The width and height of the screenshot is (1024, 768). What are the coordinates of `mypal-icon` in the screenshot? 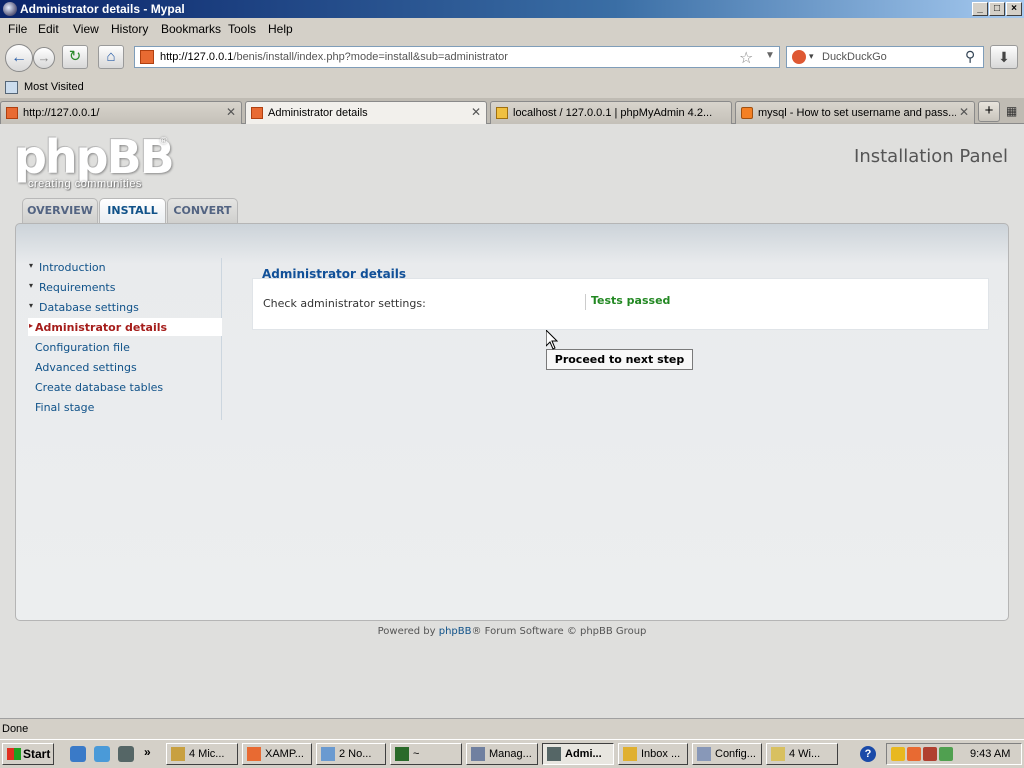 It's located at (126, 754).